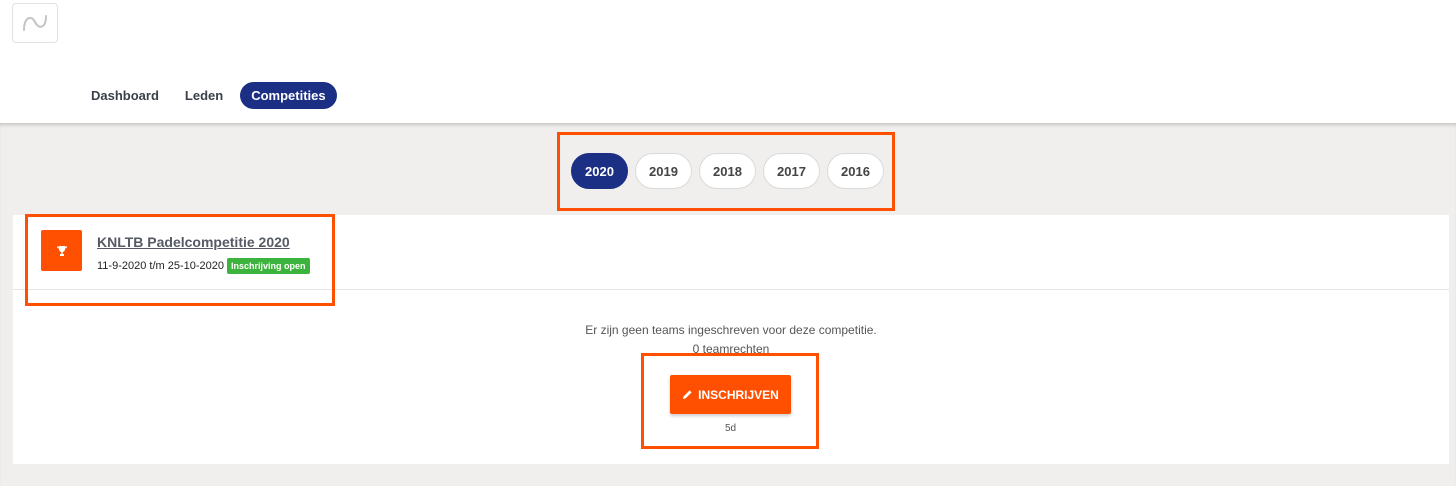  Describe the element at coordinates (791, 171) in the screenshot. I see `year-2017-button: 2017` at that location.